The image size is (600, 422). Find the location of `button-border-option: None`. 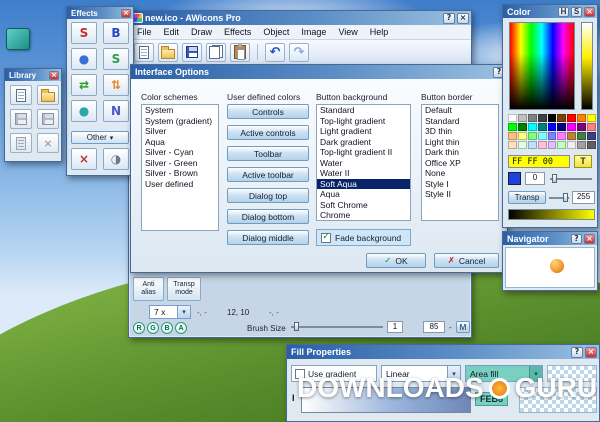

button-border-option: None is located at coordinates (460, 173).